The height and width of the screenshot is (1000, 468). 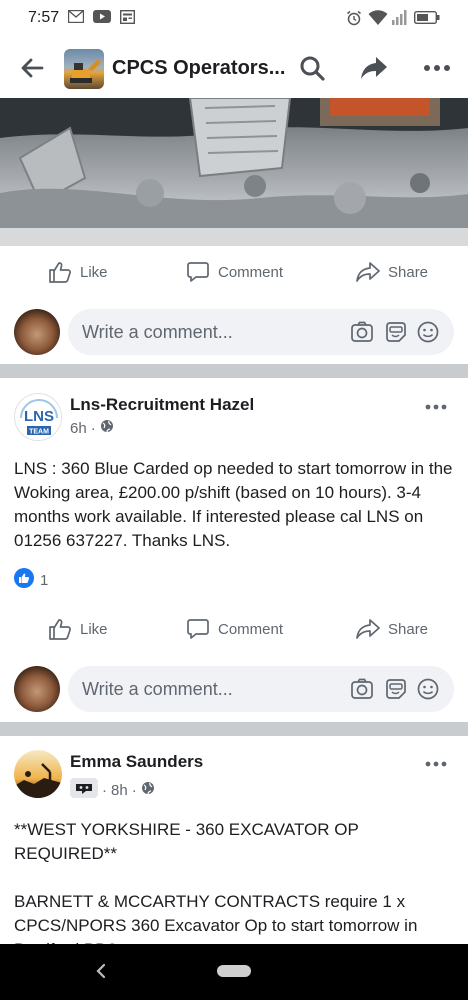 What do you see at coordinates (101, 973) in the screenshot?
I see `nav-back-icon` at bounding box center [101, 973].